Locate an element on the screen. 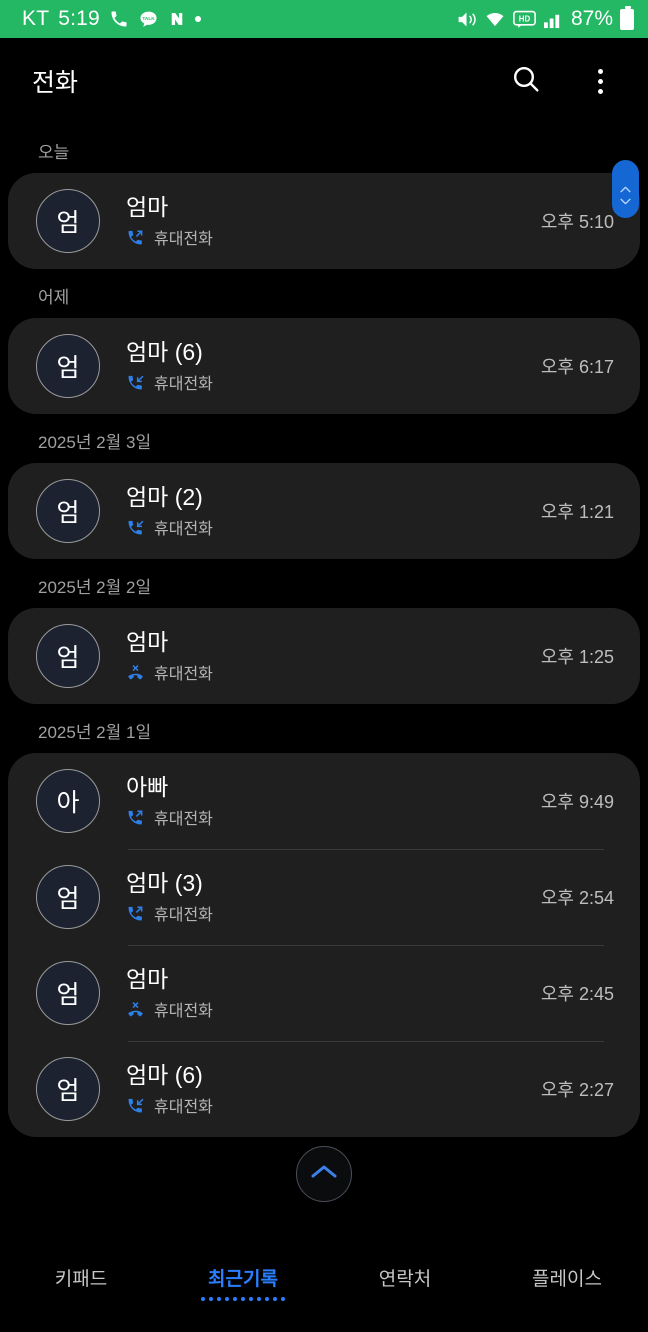 The height and width of the screenshot is (1332, 648). call-time: 오후 2:45 is located at coordinates (577, 994).